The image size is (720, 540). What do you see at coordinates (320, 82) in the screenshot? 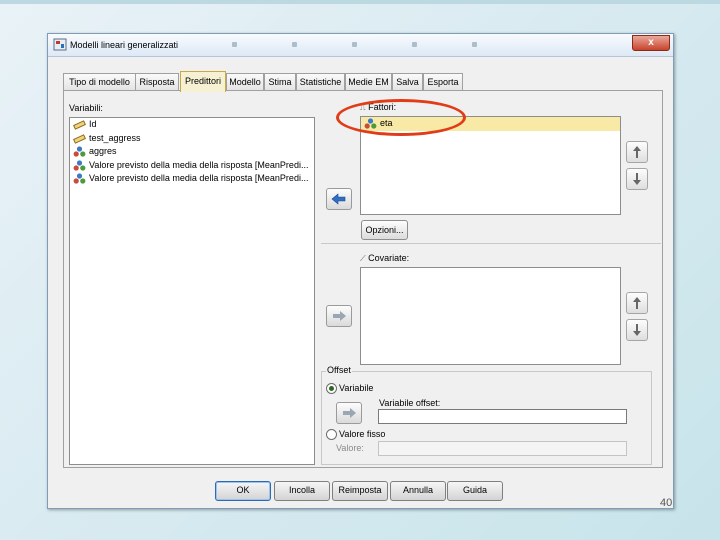
I see `tab-statistiche: Statistiche` at bounding box center [320, 82].